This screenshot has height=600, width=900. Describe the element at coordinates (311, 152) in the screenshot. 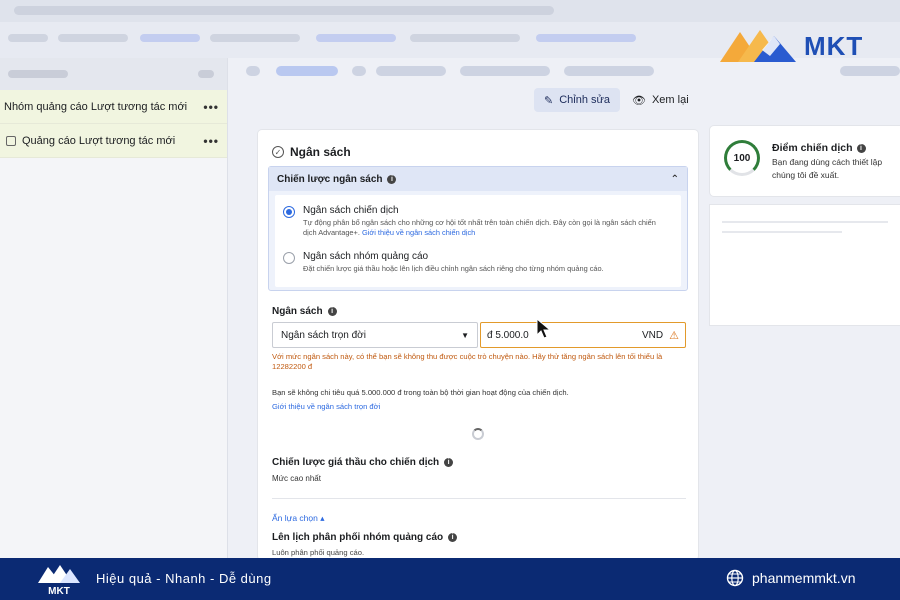

I see `section-title: ✓ Ngân sách` at that location.